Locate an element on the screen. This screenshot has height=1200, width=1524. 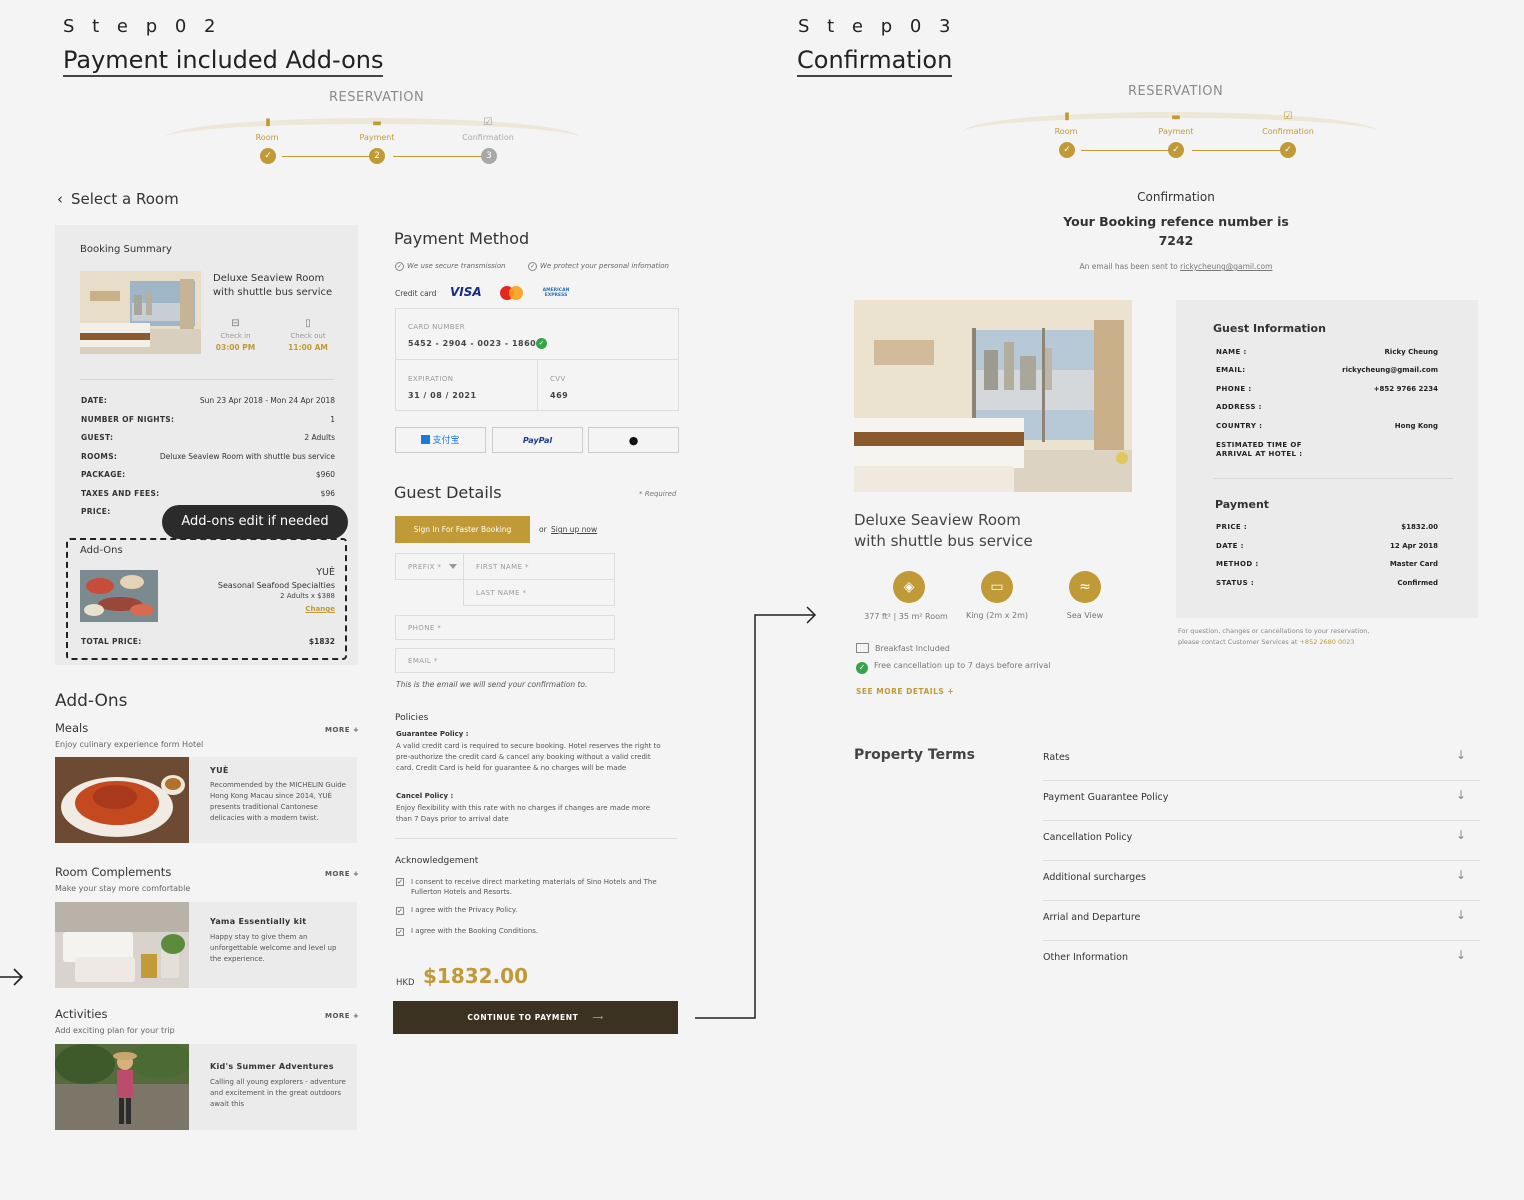
summary-key: TAXES AND FEES: is located at coordinates (120, 493).